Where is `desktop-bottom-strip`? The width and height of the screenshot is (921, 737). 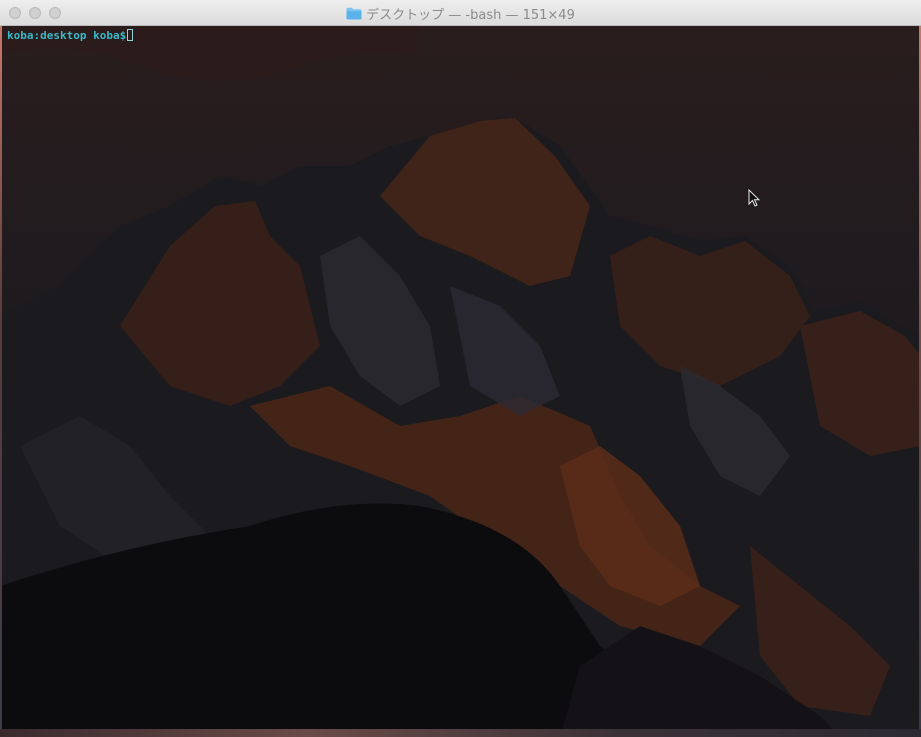
desktop-bottom-strip is located at coordinates (460, 733).